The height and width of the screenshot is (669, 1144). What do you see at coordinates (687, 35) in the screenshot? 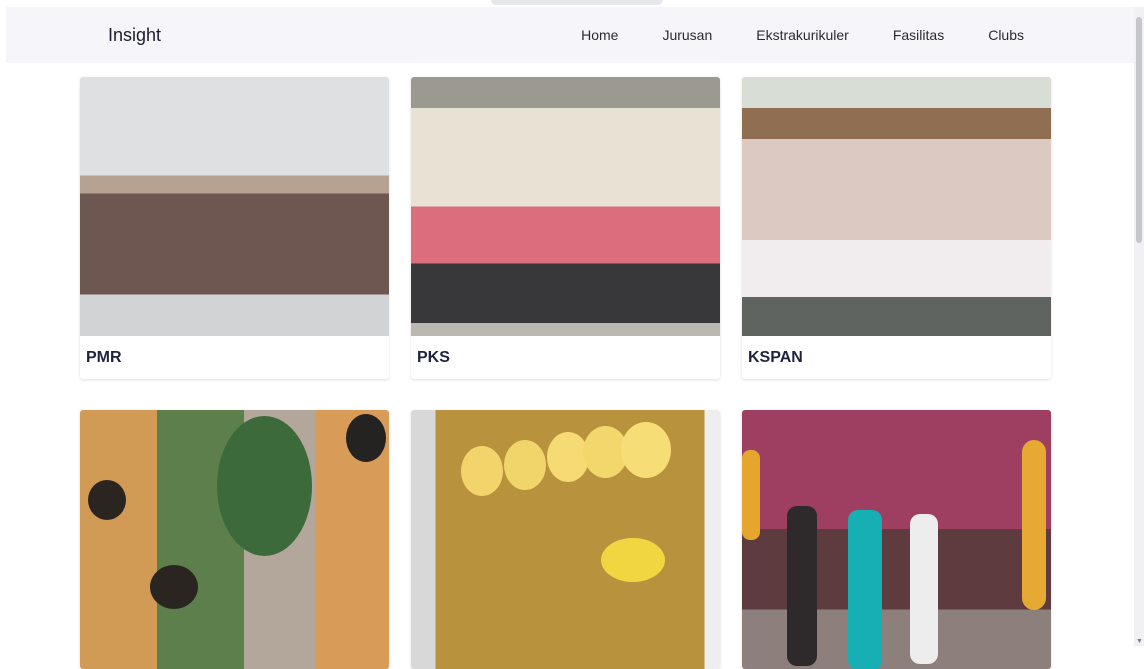
I see `nav-link-jurusan: Jurusan` at bounding box center [687, 35].